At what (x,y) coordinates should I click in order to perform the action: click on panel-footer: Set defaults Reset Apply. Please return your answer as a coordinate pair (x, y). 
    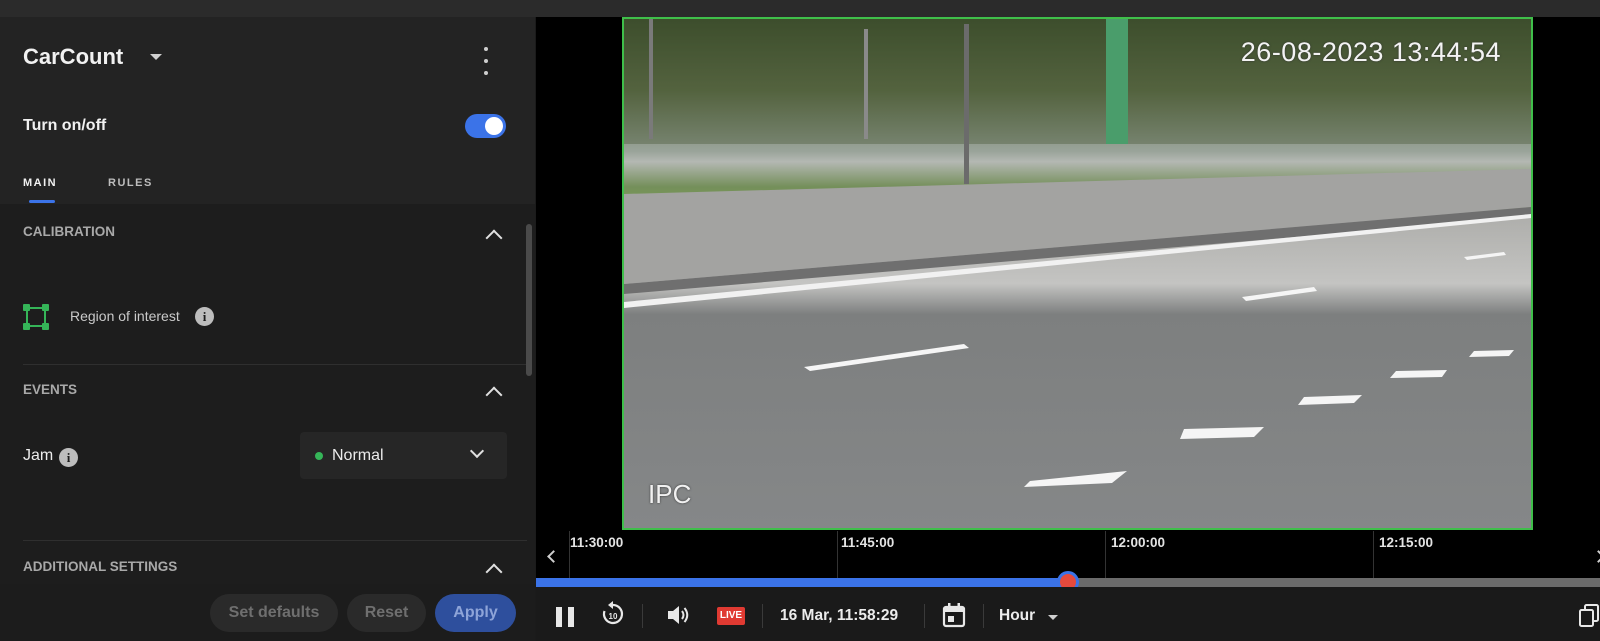
    Looking at the image, I should click on (267, 612).